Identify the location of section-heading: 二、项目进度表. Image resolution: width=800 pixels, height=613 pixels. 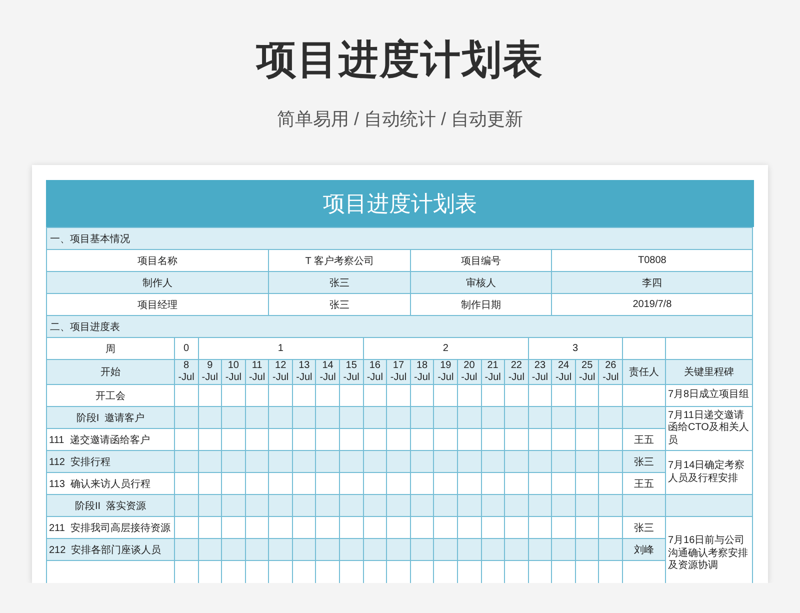
(399, 327).